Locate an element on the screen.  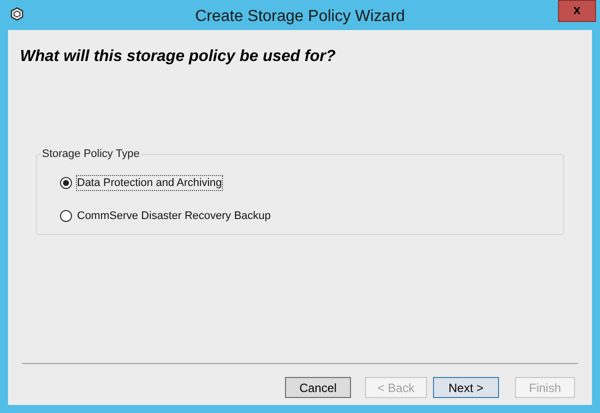
page-heading: What will this storage policy be used for? is located at coordinates (178, 56).